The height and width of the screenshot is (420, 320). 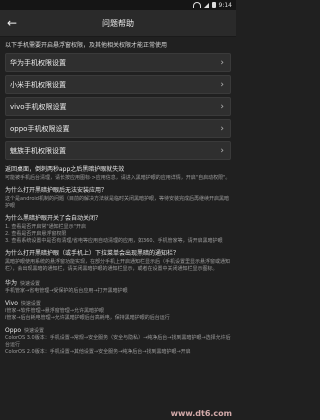 What do you see at coordinates (66, 291) in the screenshot?
I see `section-text: 手机管家→省电管理→受保护的后台应用→打开黑暗护眼` at bounding box center [66, 291].